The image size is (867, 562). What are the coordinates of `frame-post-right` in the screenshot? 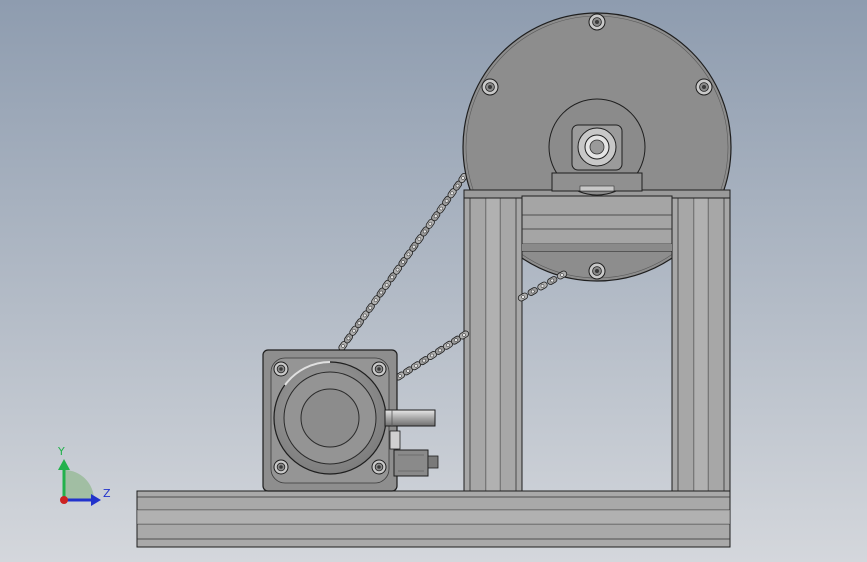 It's located at (701, 340).